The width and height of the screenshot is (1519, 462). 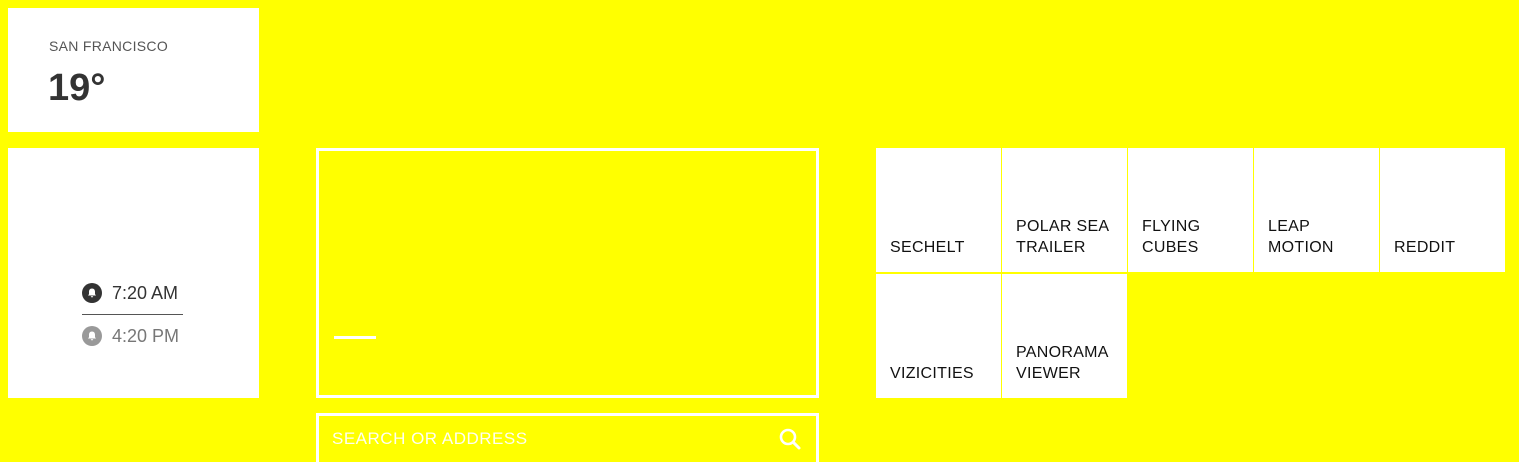 What do you see at coordinates (133, 273) in the screenshot?
I see `alarms-card: 7:20 AM 4:20 PM` at bounding box center [133, 273].